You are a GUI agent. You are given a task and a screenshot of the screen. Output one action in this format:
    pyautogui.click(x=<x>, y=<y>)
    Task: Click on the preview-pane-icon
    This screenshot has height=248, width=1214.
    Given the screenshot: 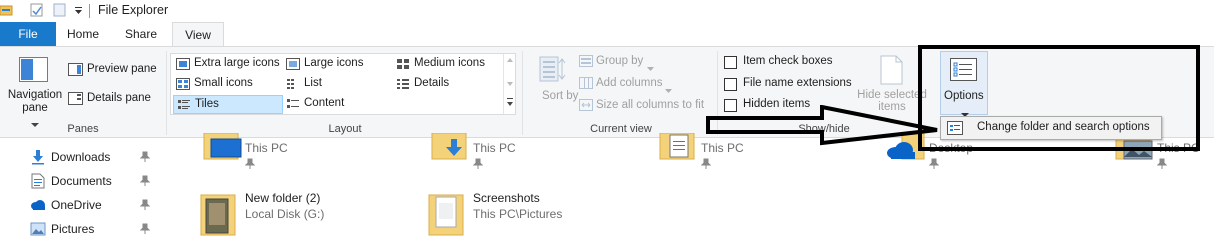 What is the action you would take?
    pyautogui.click(x=75, y=71)
    